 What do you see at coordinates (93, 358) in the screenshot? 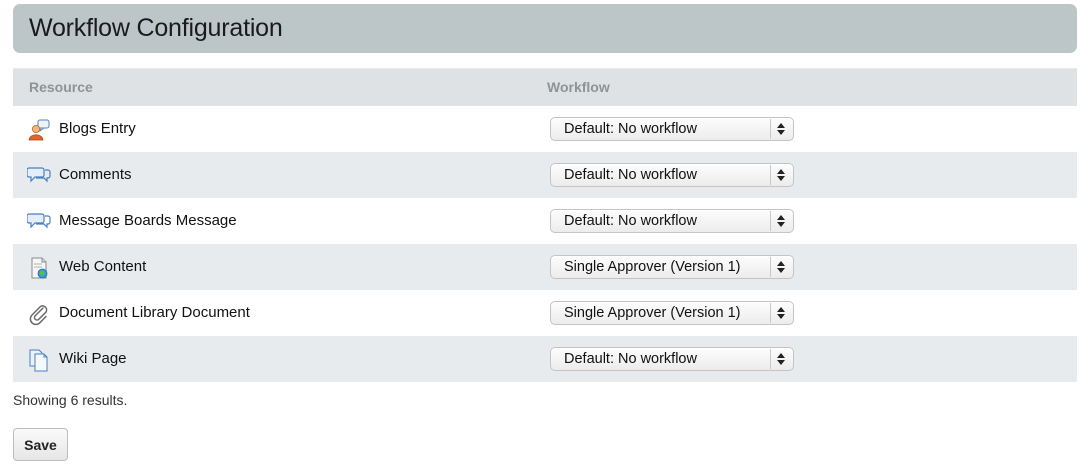
I see `resource-label: Wiki Page` at bounding box center [93, 358].